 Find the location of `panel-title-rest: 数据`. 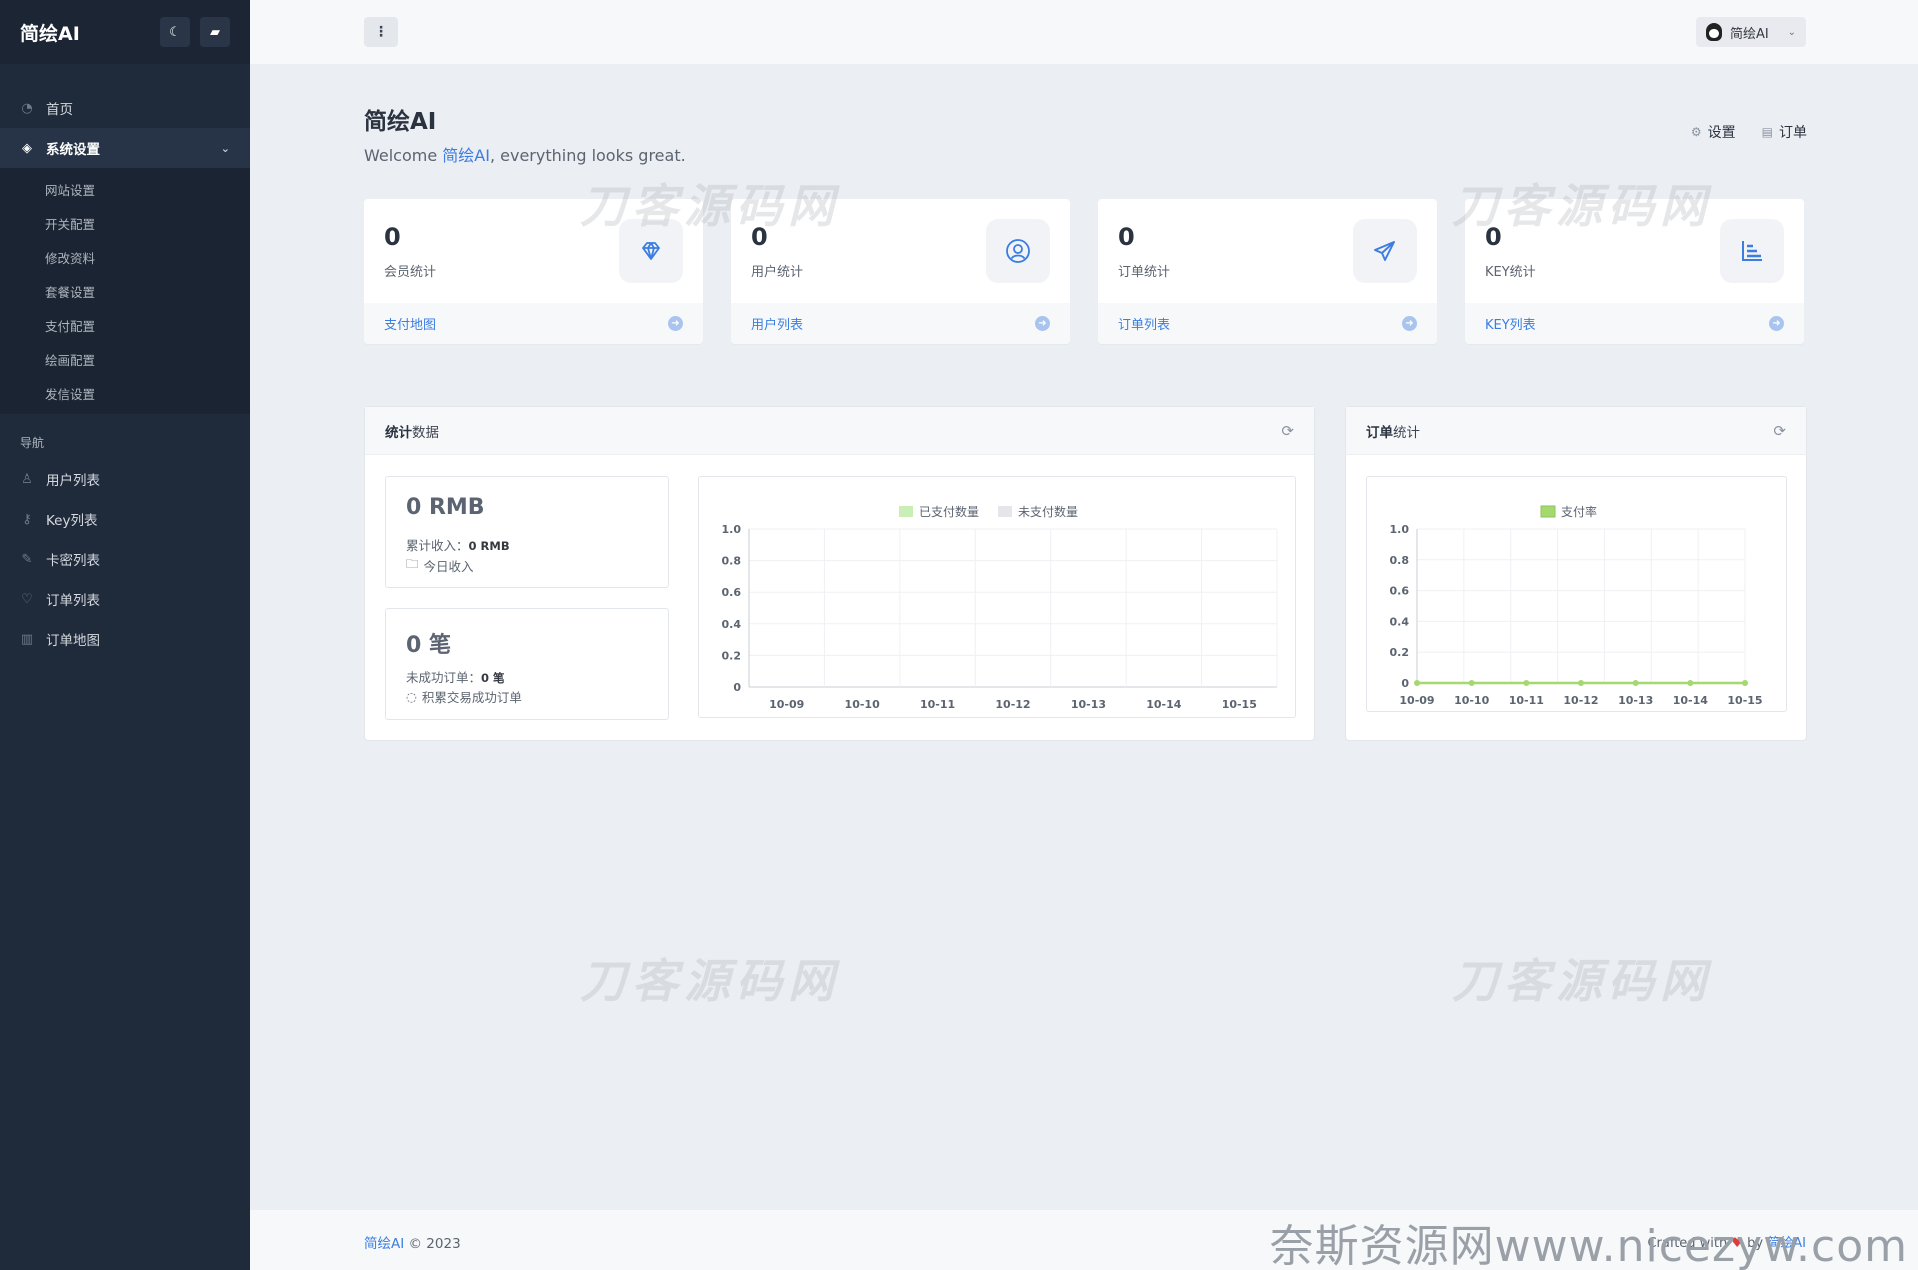

panel-title-rest: 数据 is located at coordinates (425, 432).